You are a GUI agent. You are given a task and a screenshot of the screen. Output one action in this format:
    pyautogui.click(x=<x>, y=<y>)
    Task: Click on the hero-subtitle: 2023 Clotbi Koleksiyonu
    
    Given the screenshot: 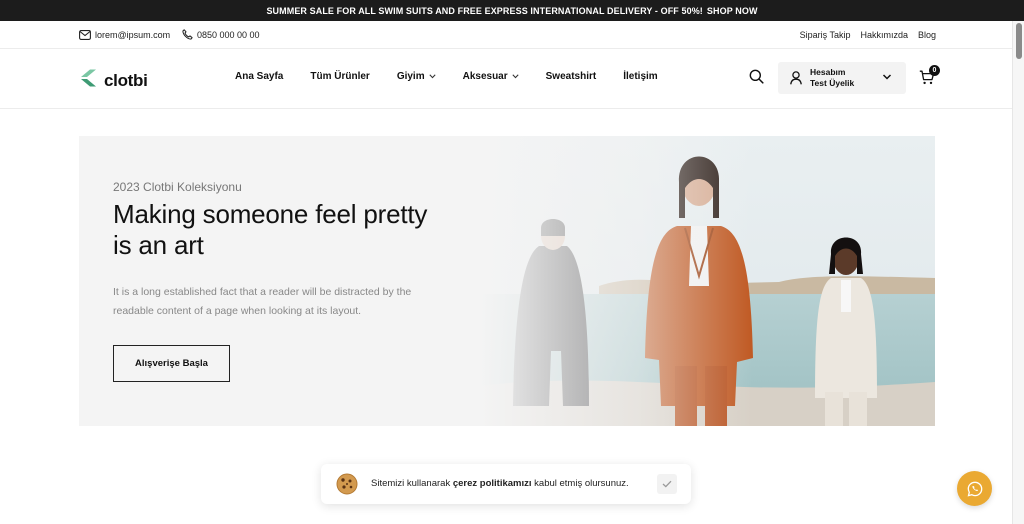 What is the action you would take?
    pyautogui.click(x=177, y=187)
    